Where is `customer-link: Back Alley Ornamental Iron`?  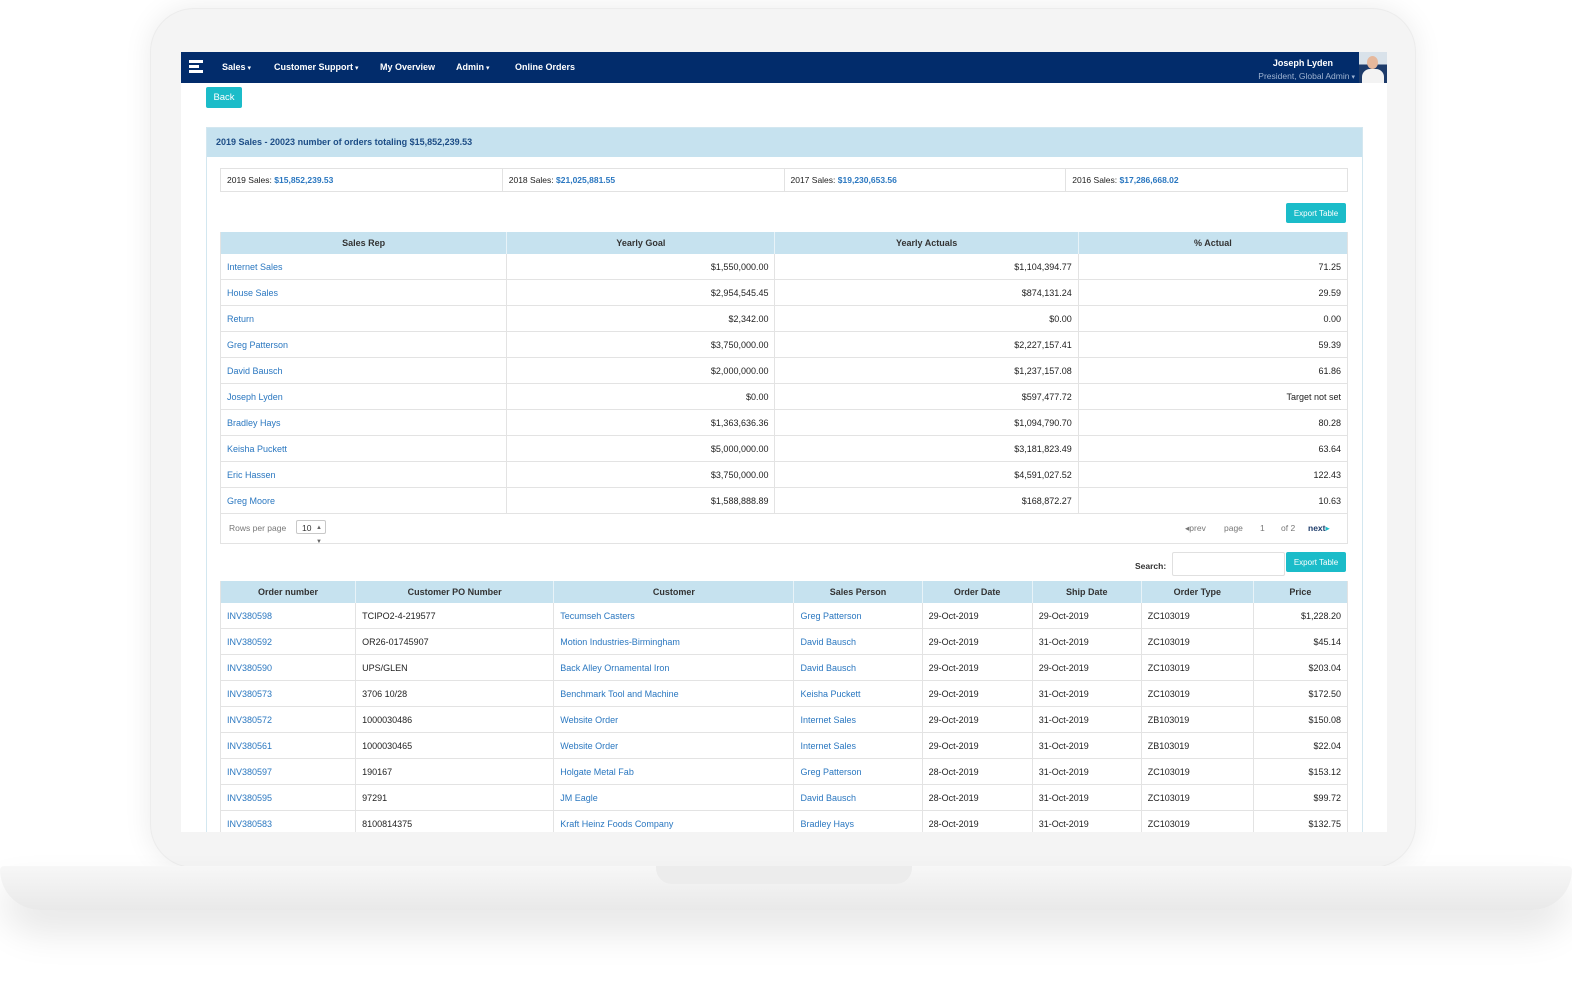
customer-link: Back Alley Ornamental Iron is located at coordinates (674, 667).